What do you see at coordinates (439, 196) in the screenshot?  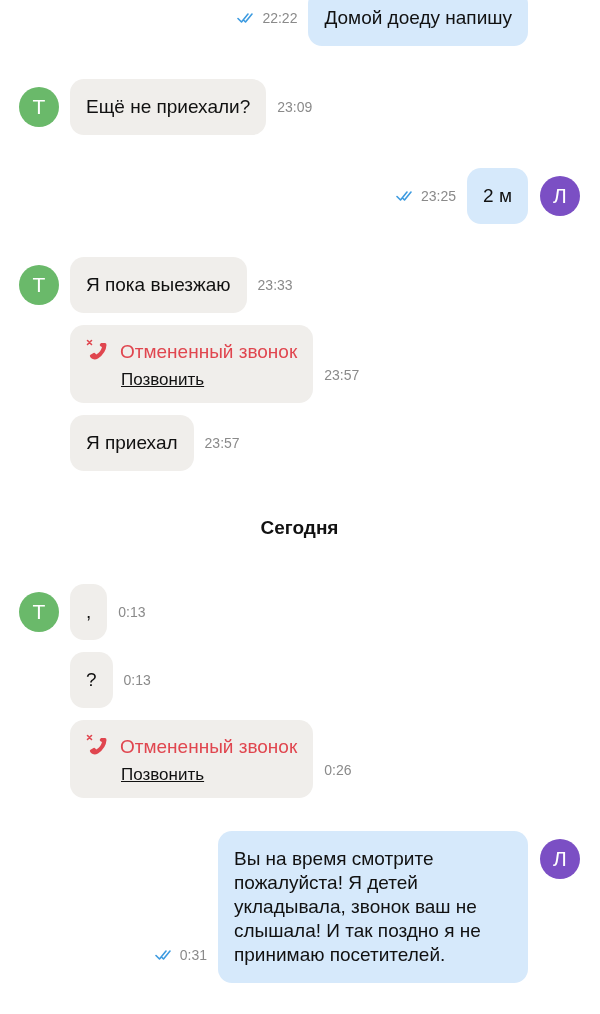 I see `message-time: 23:25` at bounding box center [439, 196].